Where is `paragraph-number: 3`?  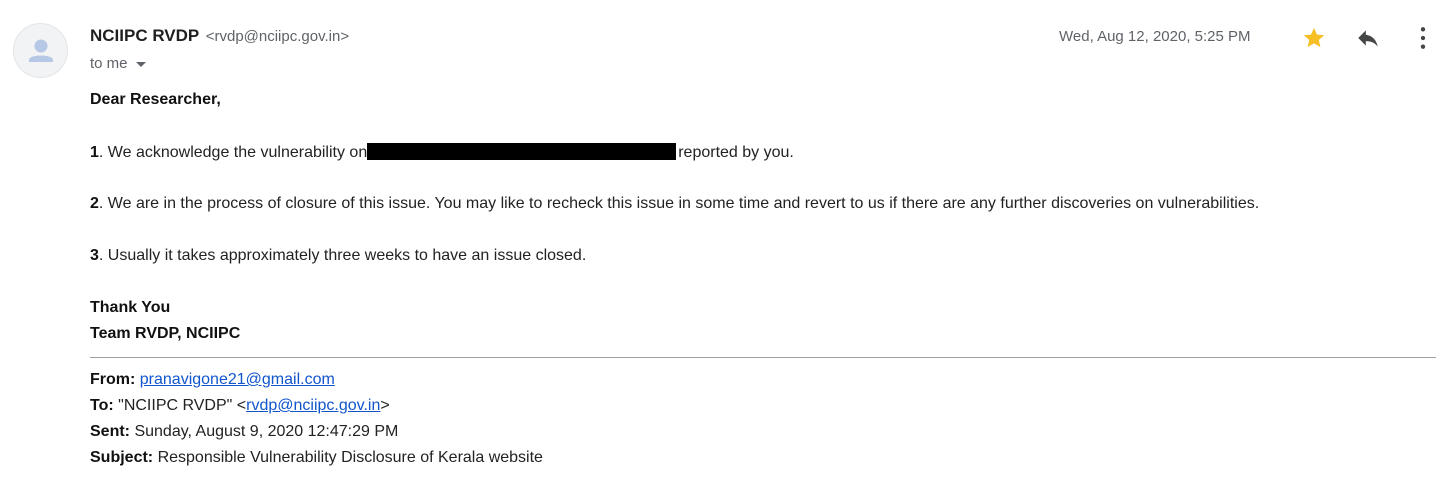 paragraph-number: 3 is located at coordinates (94, 255).